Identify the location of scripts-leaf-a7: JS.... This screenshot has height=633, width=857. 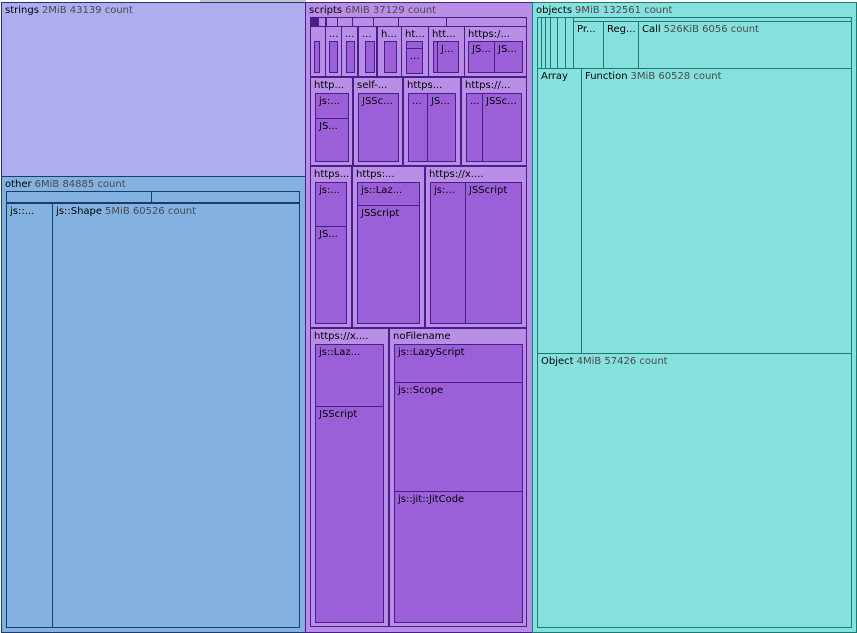
(481, 57).